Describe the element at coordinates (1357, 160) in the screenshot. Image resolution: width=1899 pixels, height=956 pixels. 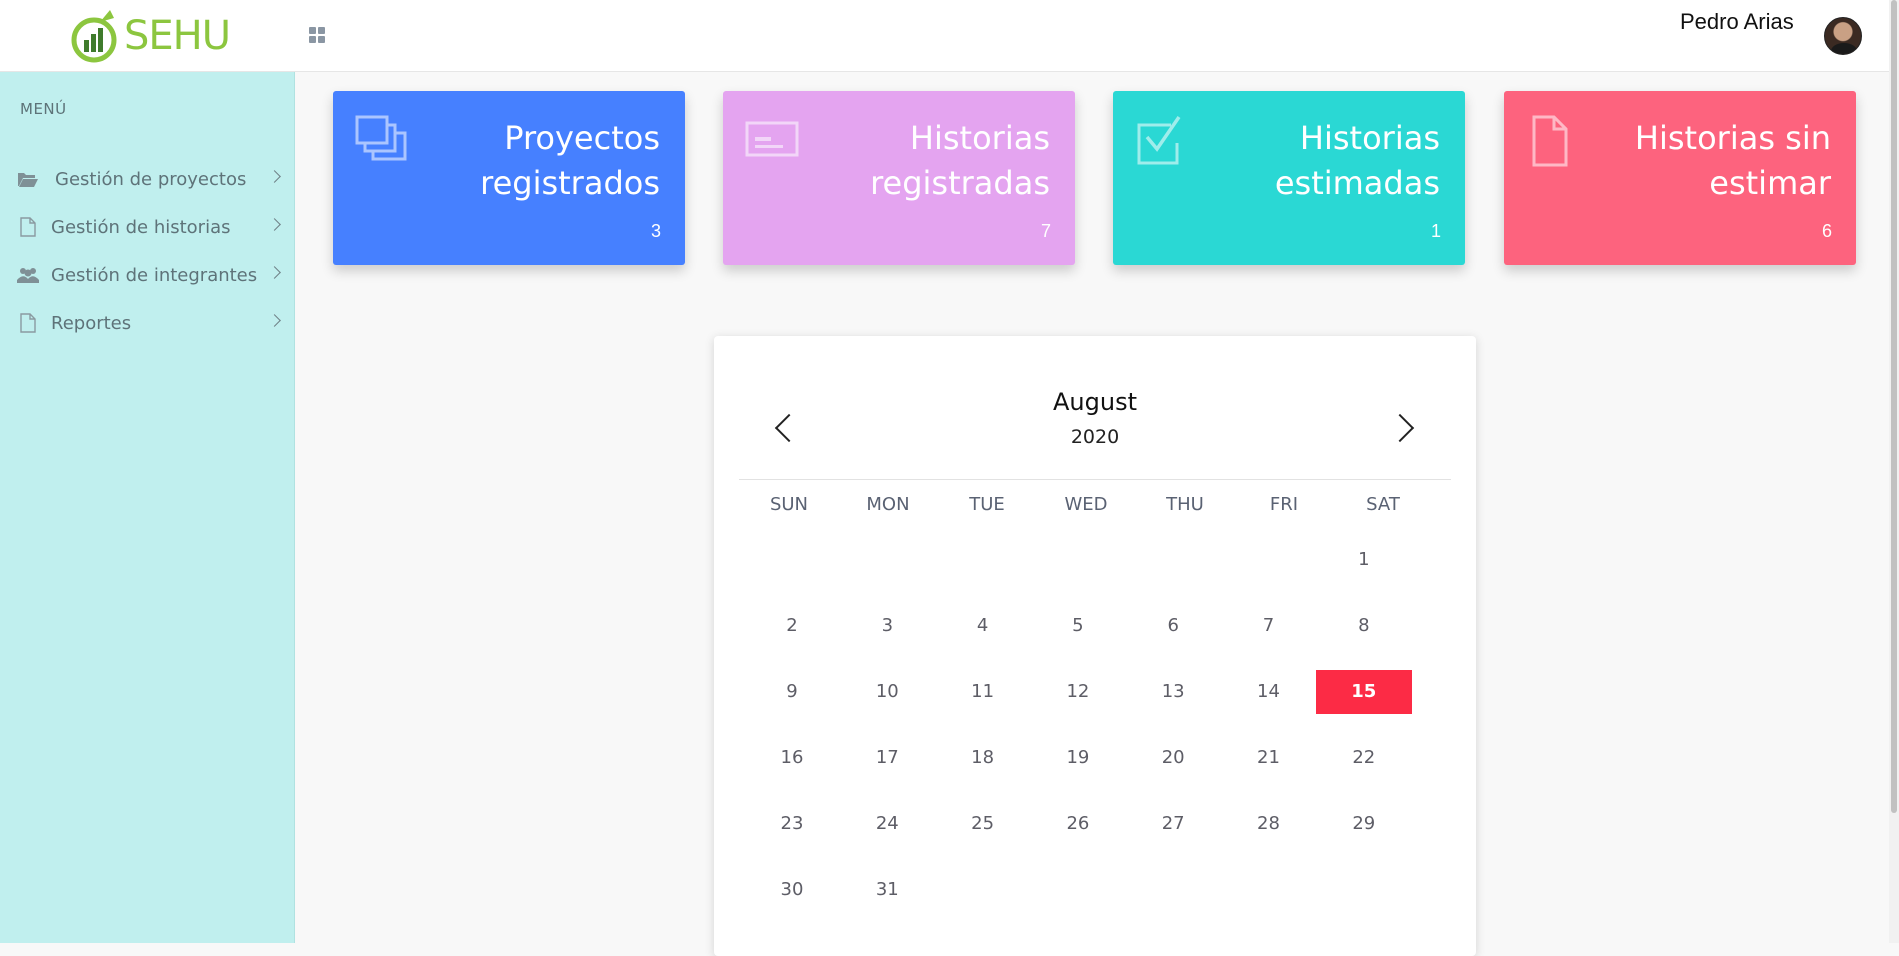
I see `card-title: Historias estimadas` at that location.